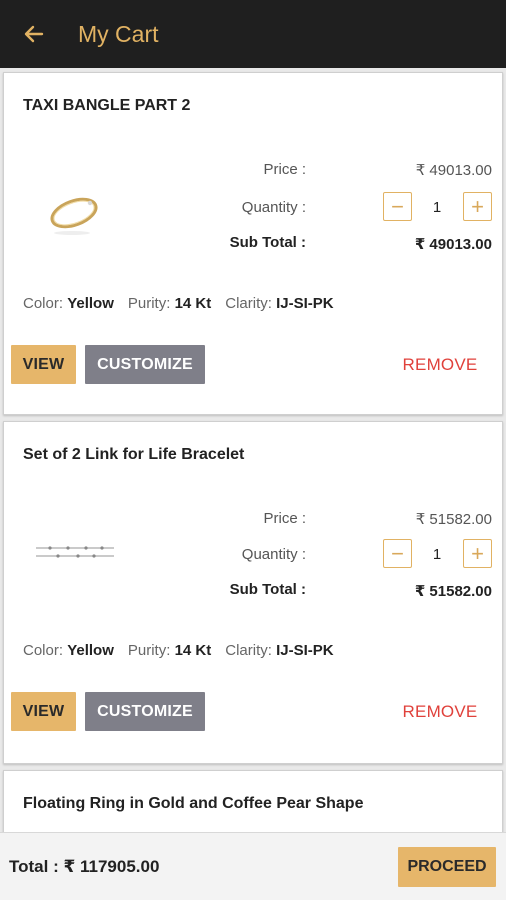  What do you see at coordinates (253, 34) in the screenshot?
I see `app-bar: My Cart` at bounding box center [253, 34].